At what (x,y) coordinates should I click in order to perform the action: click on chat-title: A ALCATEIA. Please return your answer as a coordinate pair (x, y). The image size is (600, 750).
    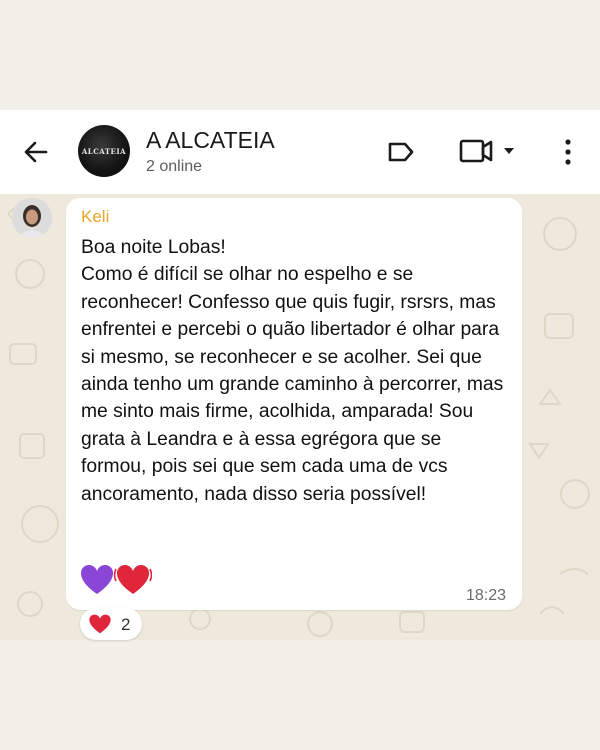
    Looking at the image, I should click on (210, 140).